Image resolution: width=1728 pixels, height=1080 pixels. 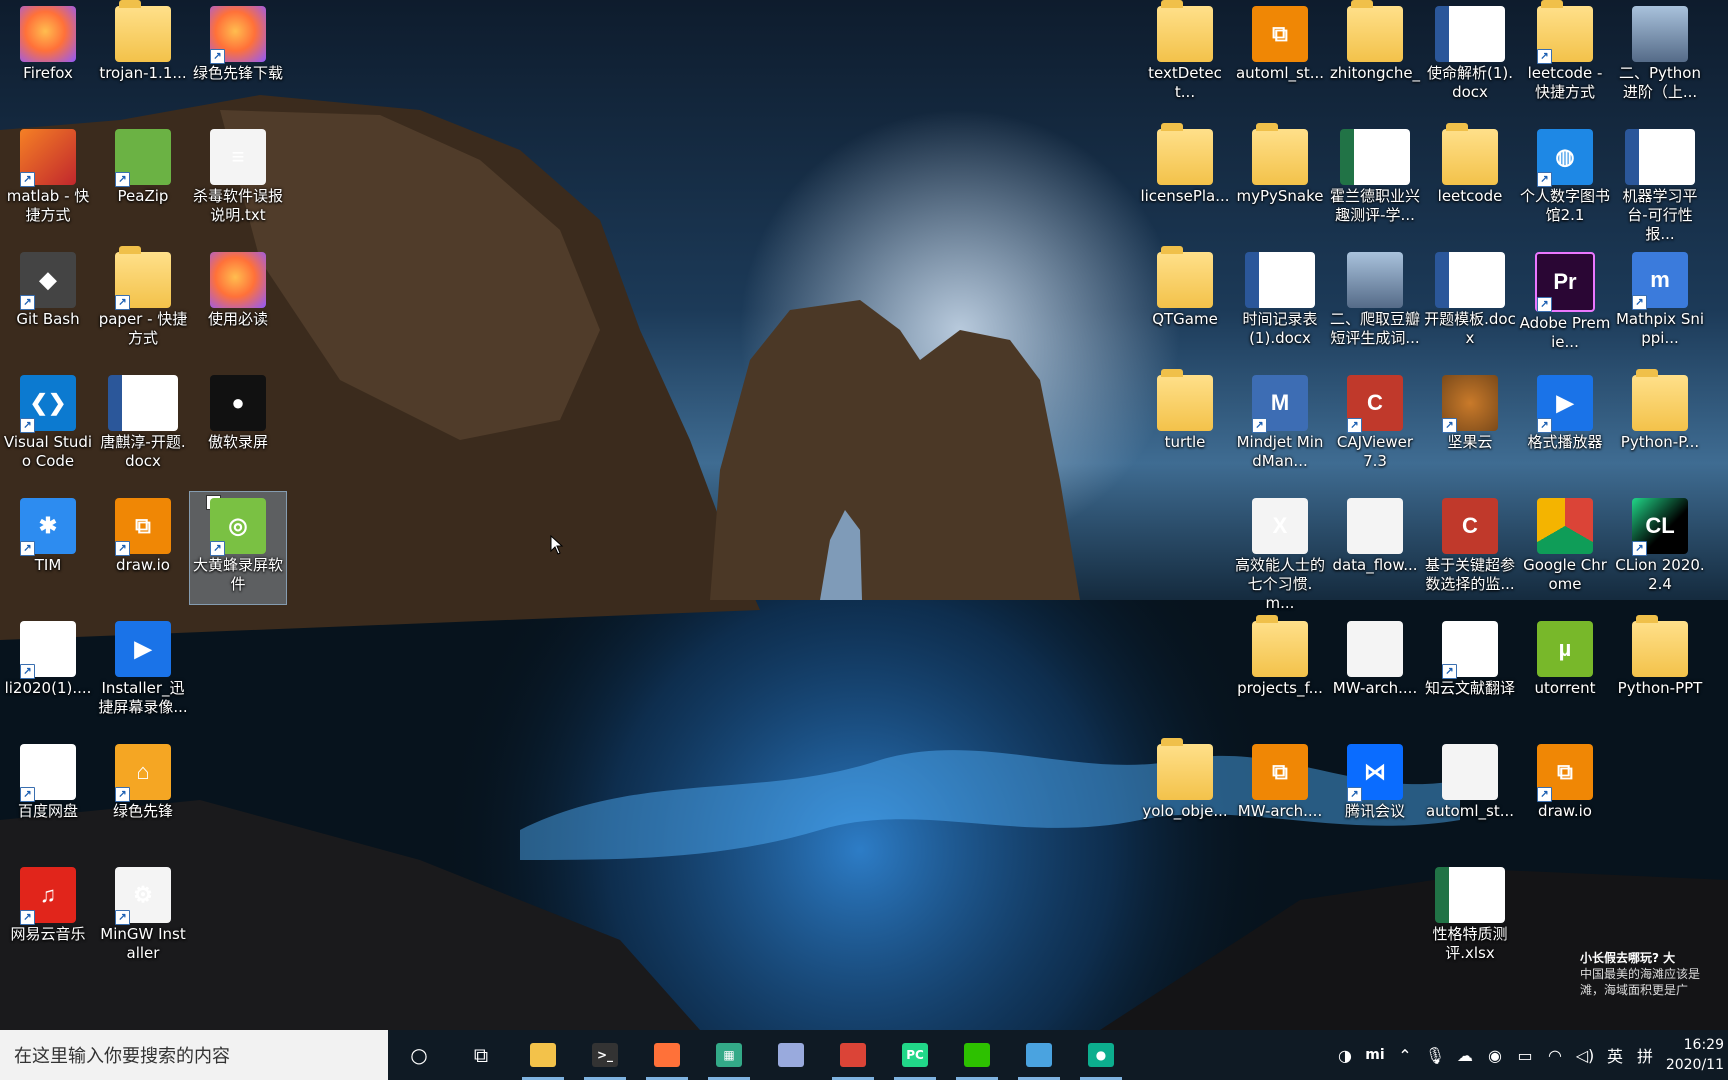 I want to click on image-icon, so click(x=1470, y=772).